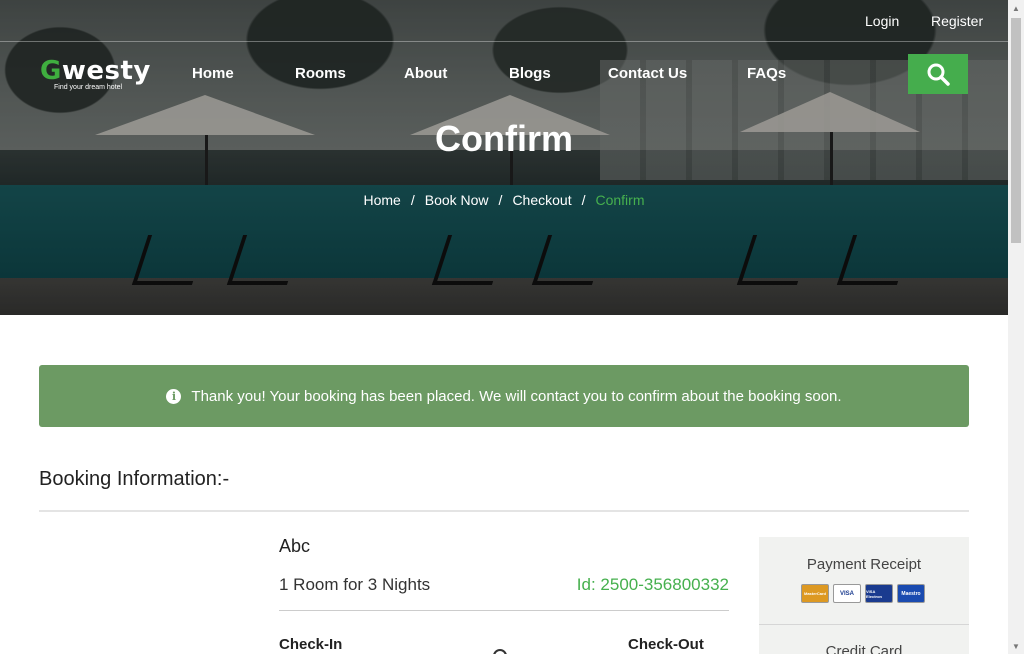  I want to click on room-divider, so click(504, 610).